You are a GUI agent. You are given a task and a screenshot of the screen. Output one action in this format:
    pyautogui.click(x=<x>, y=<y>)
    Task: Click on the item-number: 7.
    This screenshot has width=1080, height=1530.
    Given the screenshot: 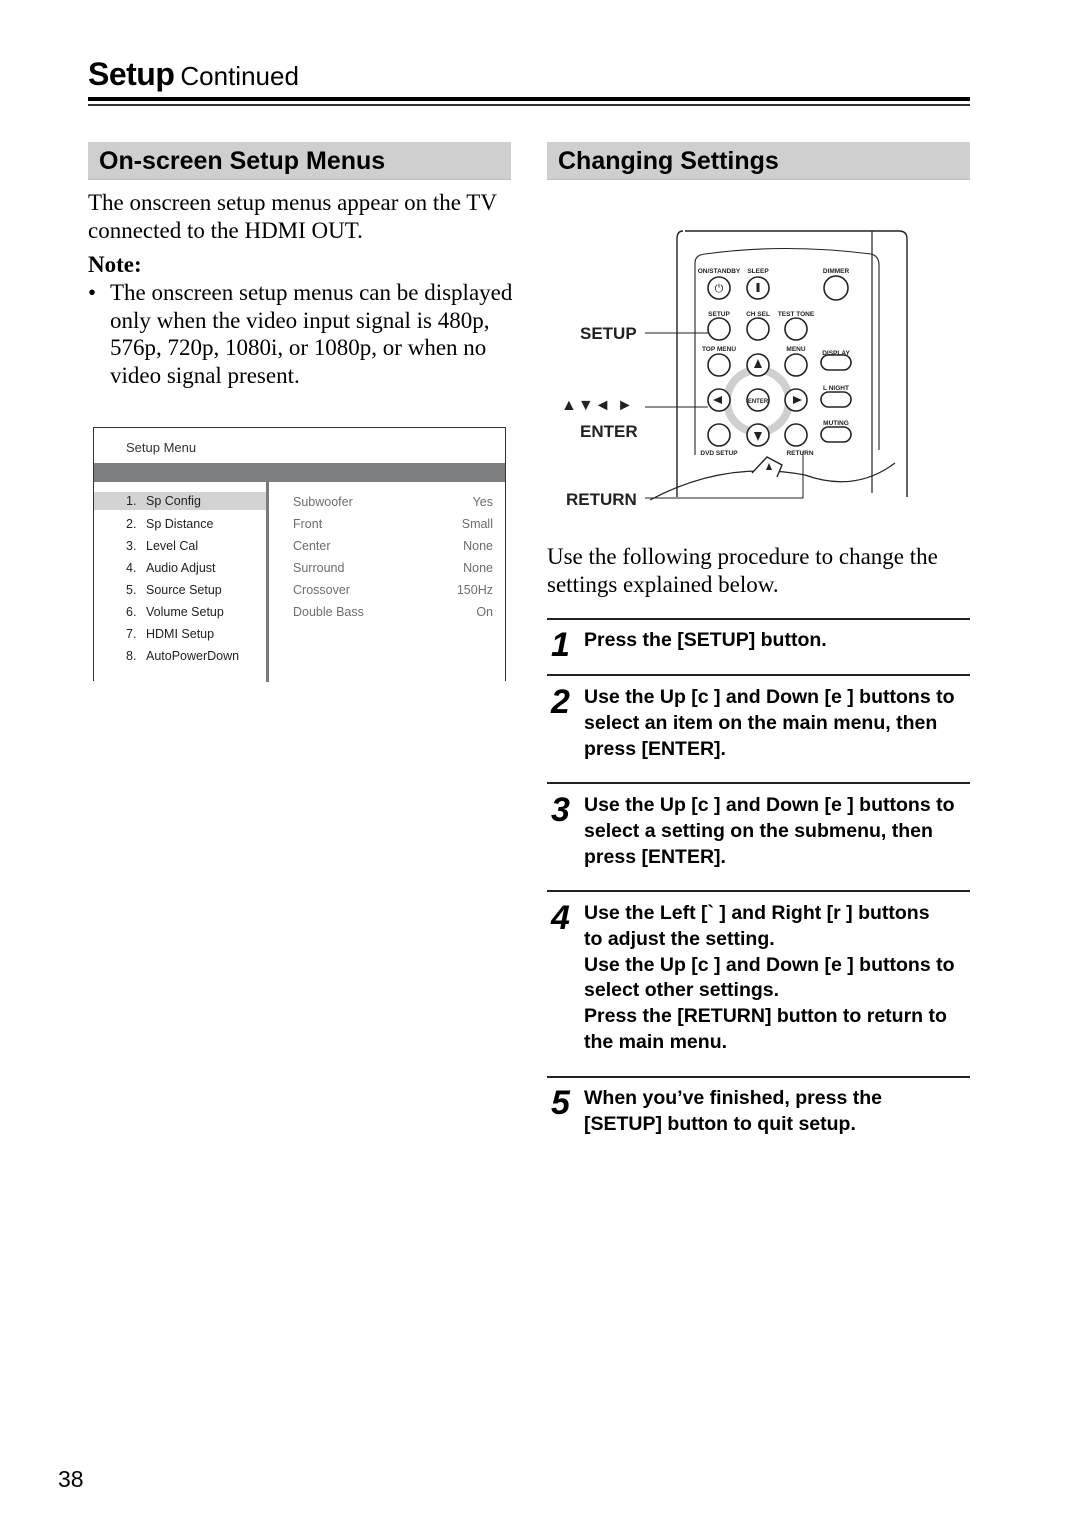 What is the action you would take?
    pyautogui.click(x=131, y=634)
    